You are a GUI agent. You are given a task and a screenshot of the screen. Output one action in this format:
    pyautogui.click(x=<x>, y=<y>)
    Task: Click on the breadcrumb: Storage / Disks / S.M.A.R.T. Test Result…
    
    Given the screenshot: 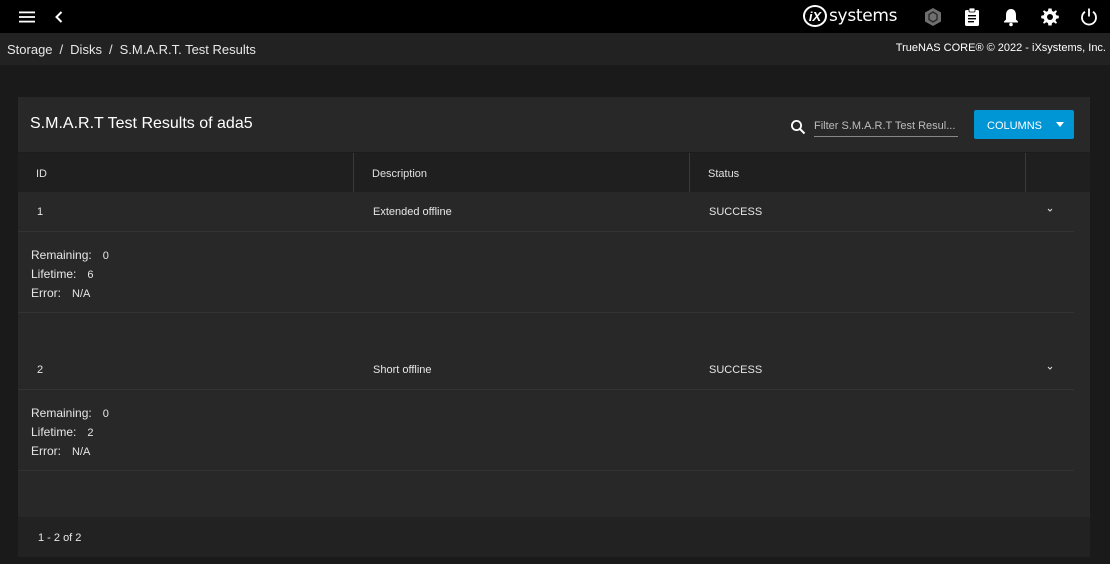 What is the action you would take?
    pyautogui.click(x=131, y=49)
    